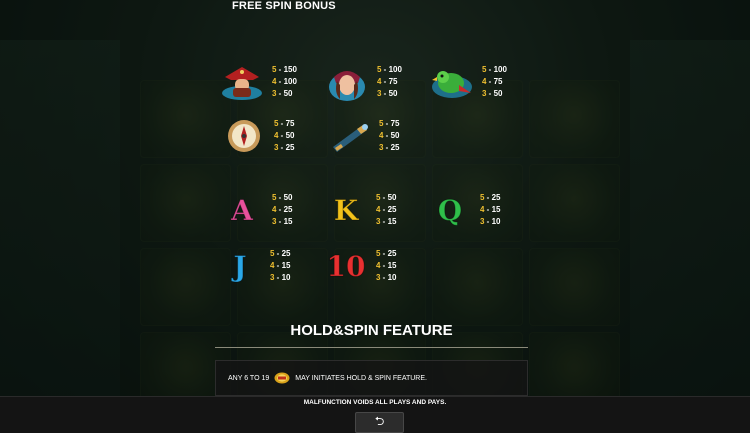 Image resolution: width=750 pixels, height=433 pixels. I want to click on number-ten-symbol: 10, so click(346, 266).